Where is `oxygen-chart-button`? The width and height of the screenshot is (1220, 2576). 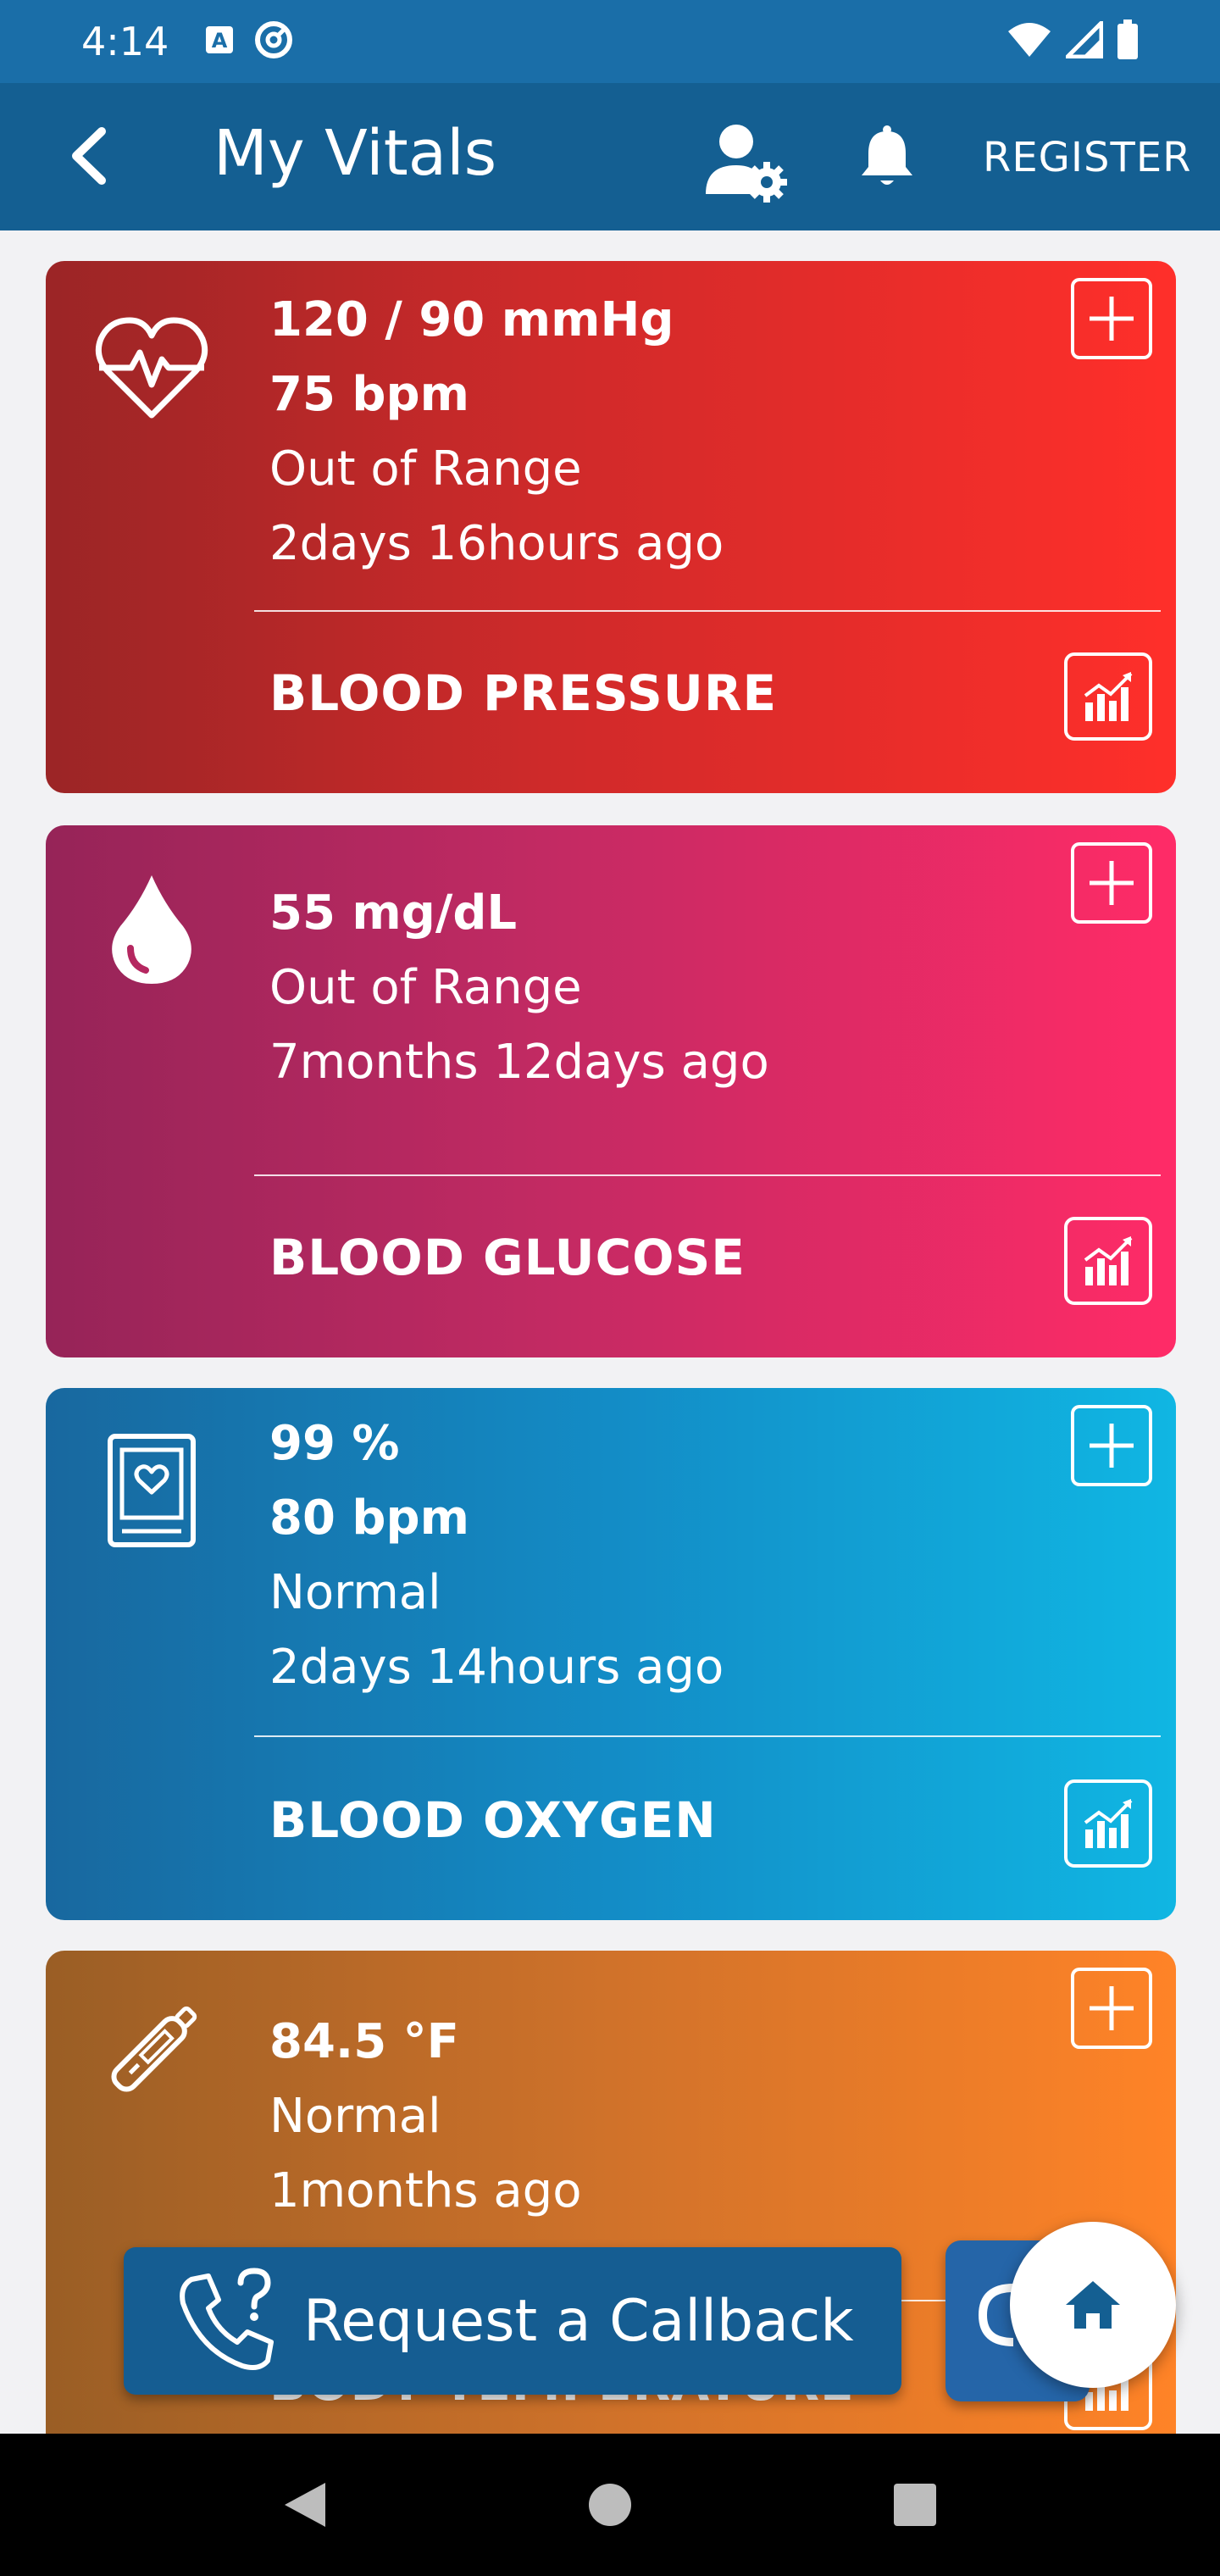
oxygen-chart-button is located at coordinates (1108, 1823).